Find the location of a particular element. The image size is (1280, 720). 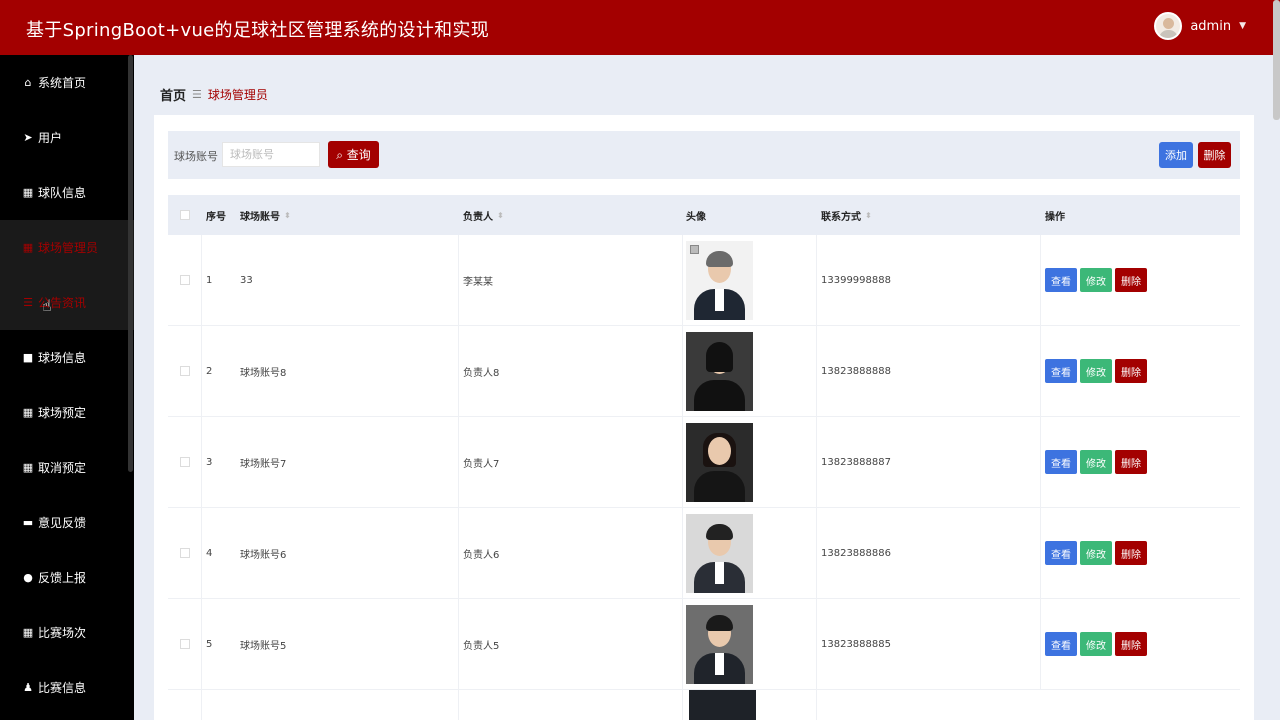

row-index: 3 is located at coordinates (209, 462).